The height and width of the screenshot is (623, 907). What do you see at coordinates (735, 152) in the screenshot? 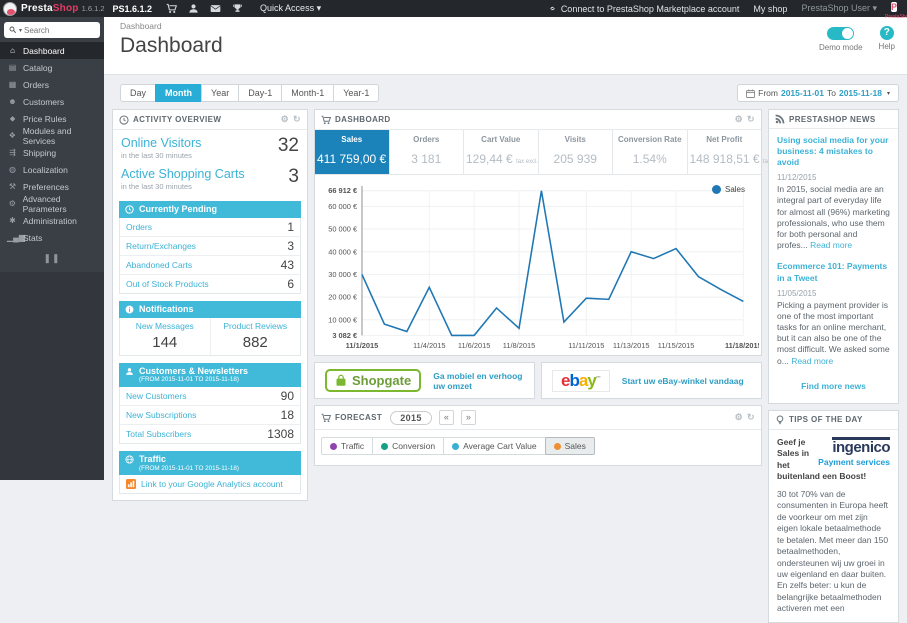
I see `kpi-net-profit: Net Profit148 918,51 € tax excl.` at bounding box center [735, 152].